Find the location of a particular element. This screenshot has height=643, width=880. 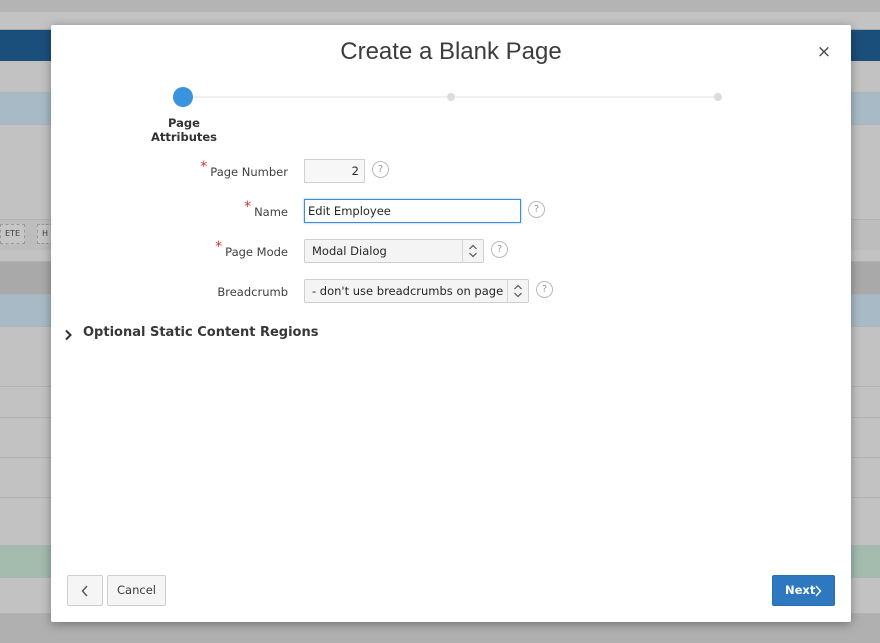

dialog-title: Create a Blank Page is located at coordinates (451, 51).